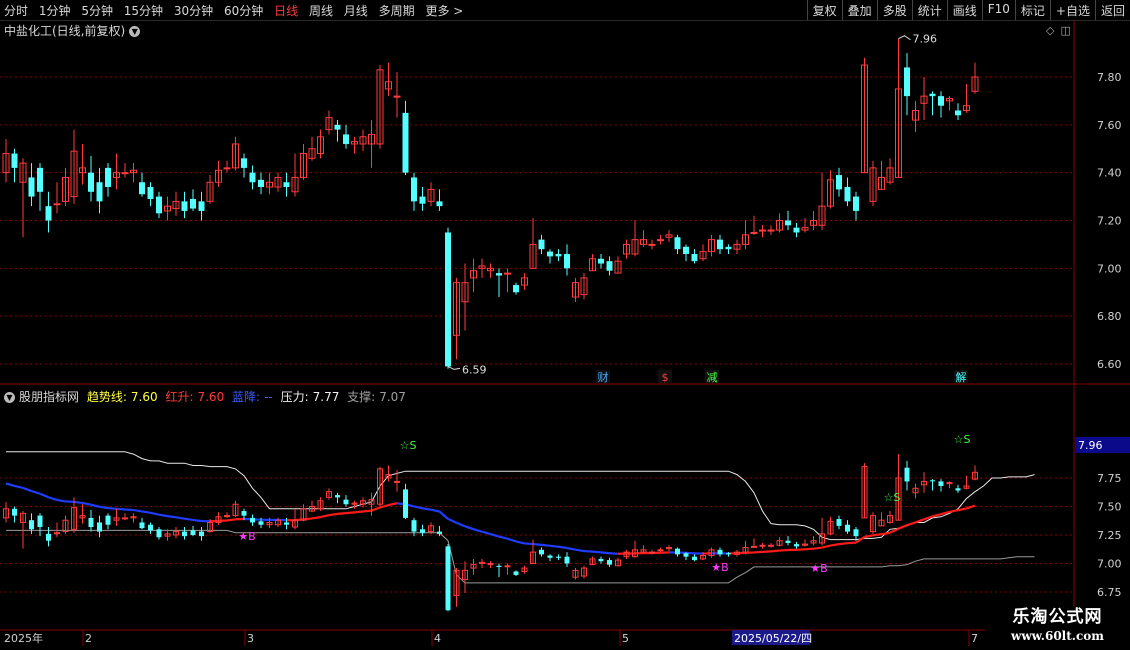 The height and width of the screenshot is (650, 1130). I want to click on price-tick-label: 6.60, so click(1109, 364).